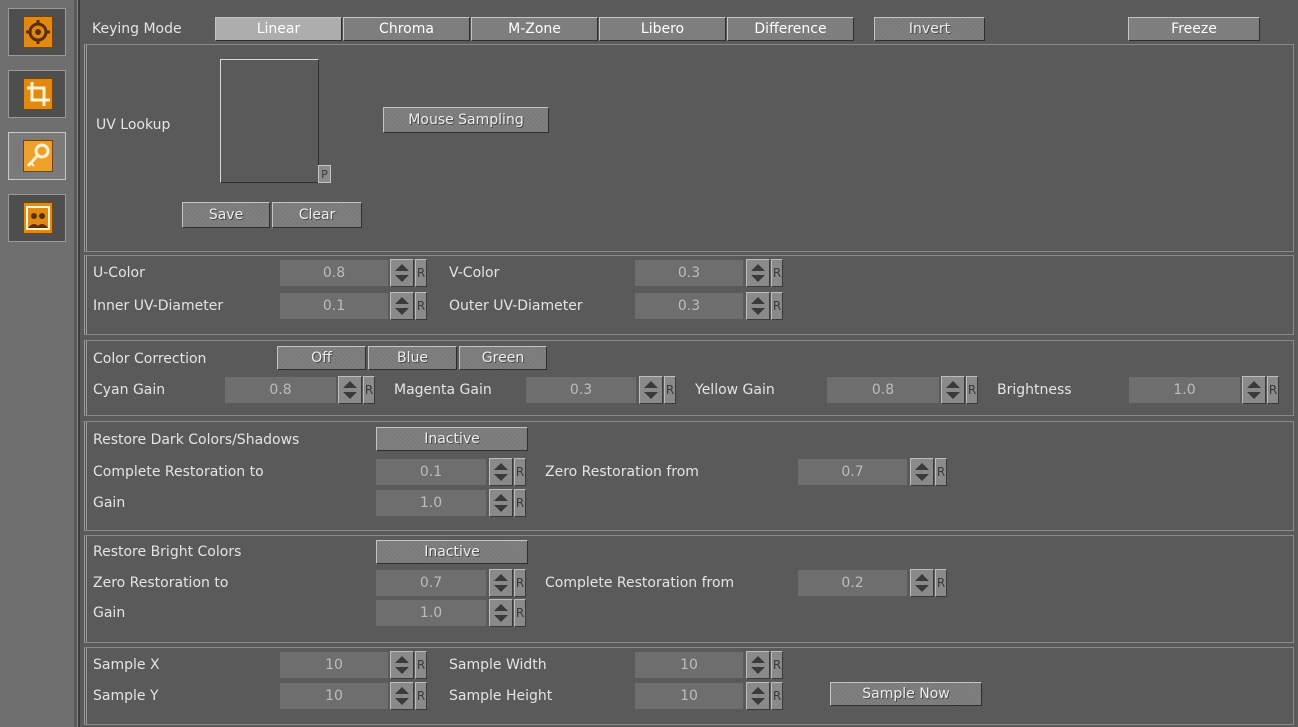  What do you see at coordinates (421, 665) in the screenshot?
I see `sample-x-reset-button: R` at bounding box center [421, 665].